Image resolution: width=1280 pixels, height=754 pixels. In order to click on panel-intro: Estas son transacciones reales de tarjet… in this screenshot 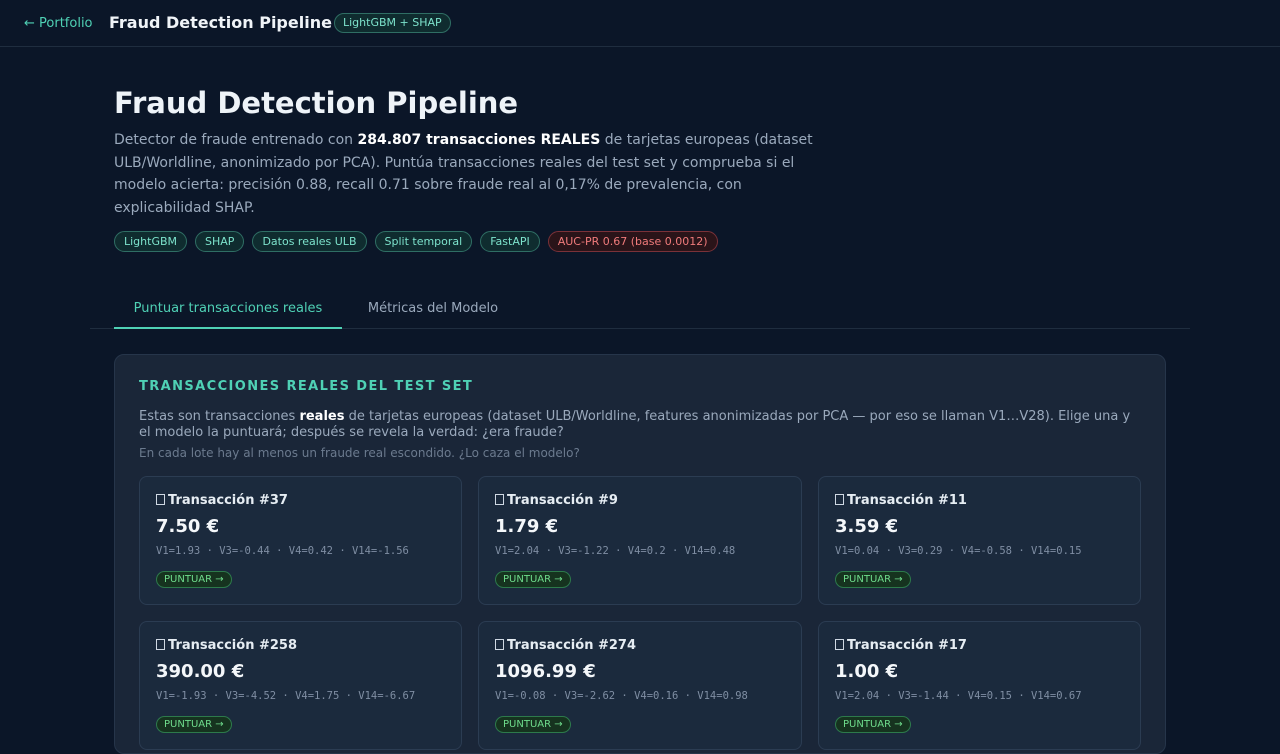, I will do `click(639, 424)`.